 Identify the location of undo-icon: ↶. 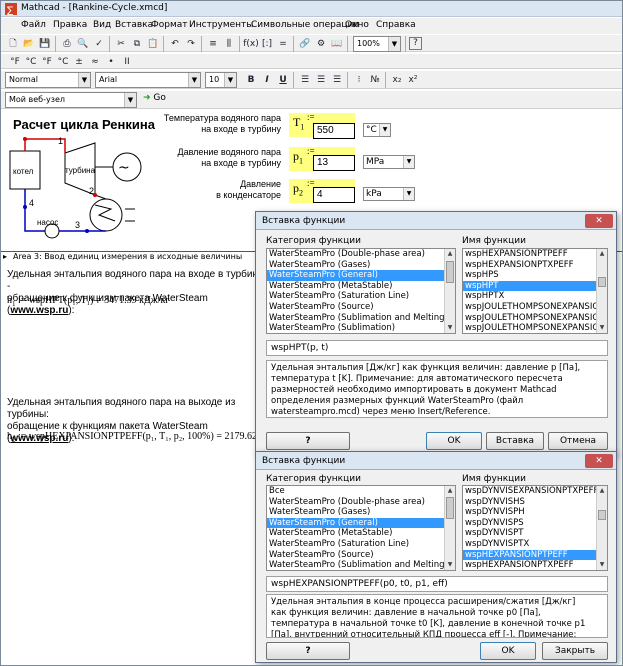
(175, 44).